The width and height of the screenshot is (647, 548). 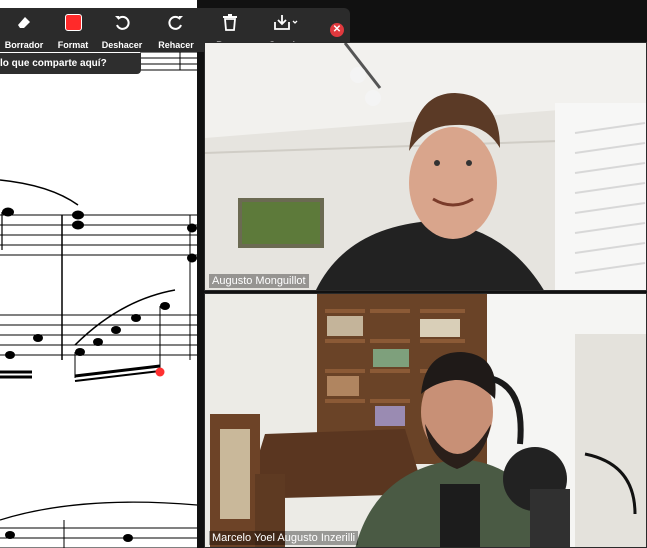 I want to click on eraser-tool: Borrador, so click(x=24, y=31).